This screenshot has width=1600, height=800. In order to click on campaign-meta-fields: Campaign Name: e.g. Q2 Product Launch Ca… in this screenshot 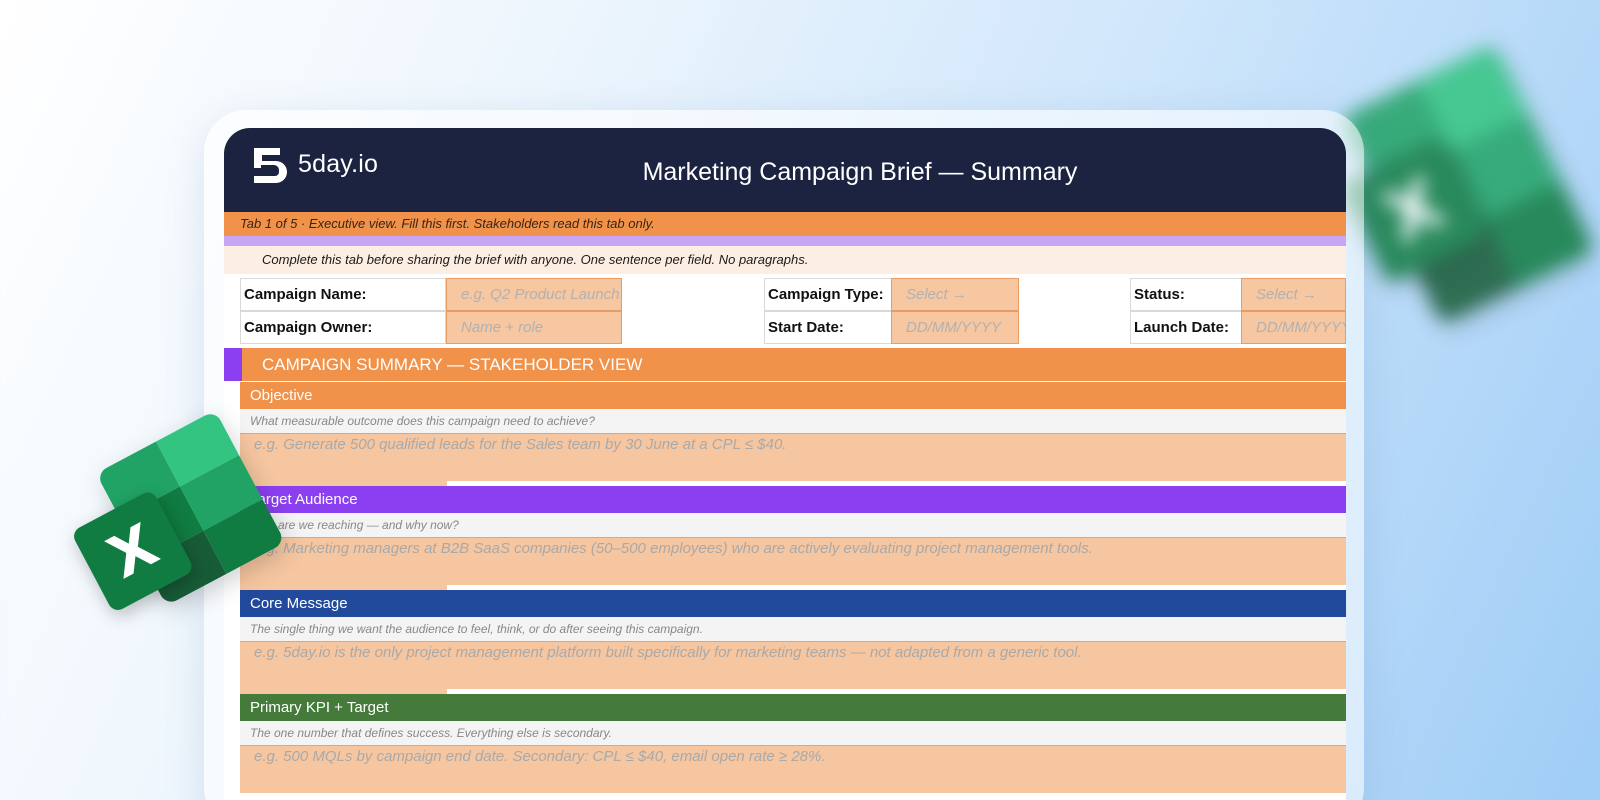, I will do `click(785, 310)`.